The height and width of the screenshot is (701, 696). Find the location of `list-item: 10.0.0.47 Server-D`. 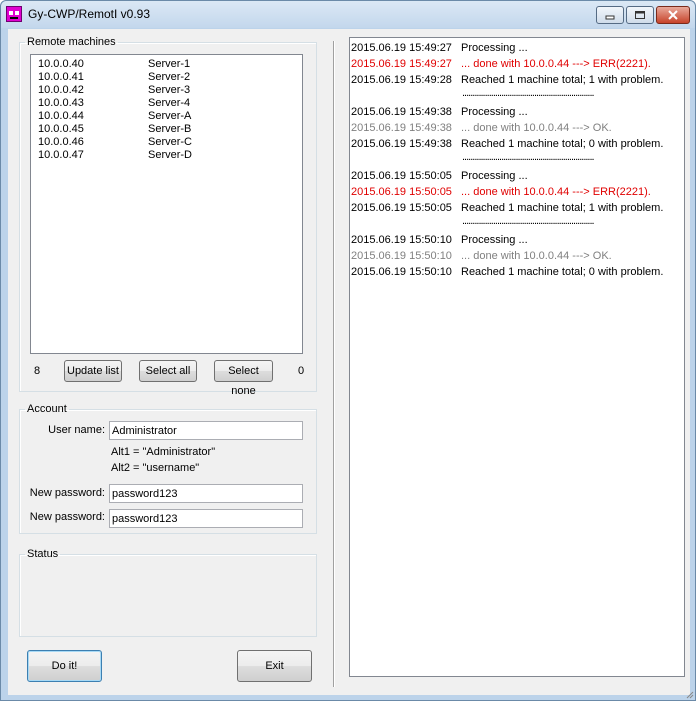

list-item: 10.0.0.47 Server-D is located at coordinates (168, 155).